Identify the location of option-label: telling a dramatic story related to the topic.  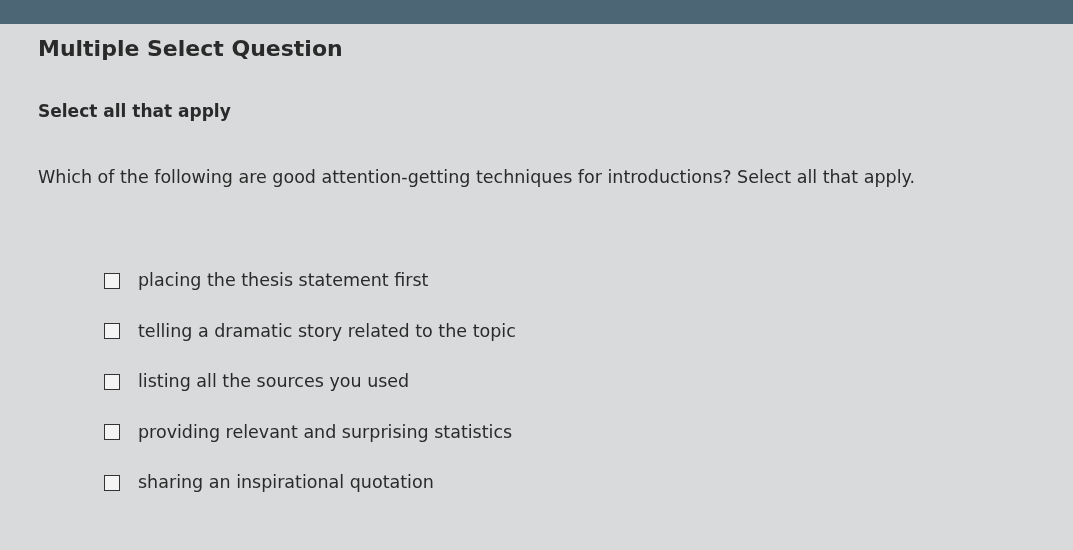
(327, 331).